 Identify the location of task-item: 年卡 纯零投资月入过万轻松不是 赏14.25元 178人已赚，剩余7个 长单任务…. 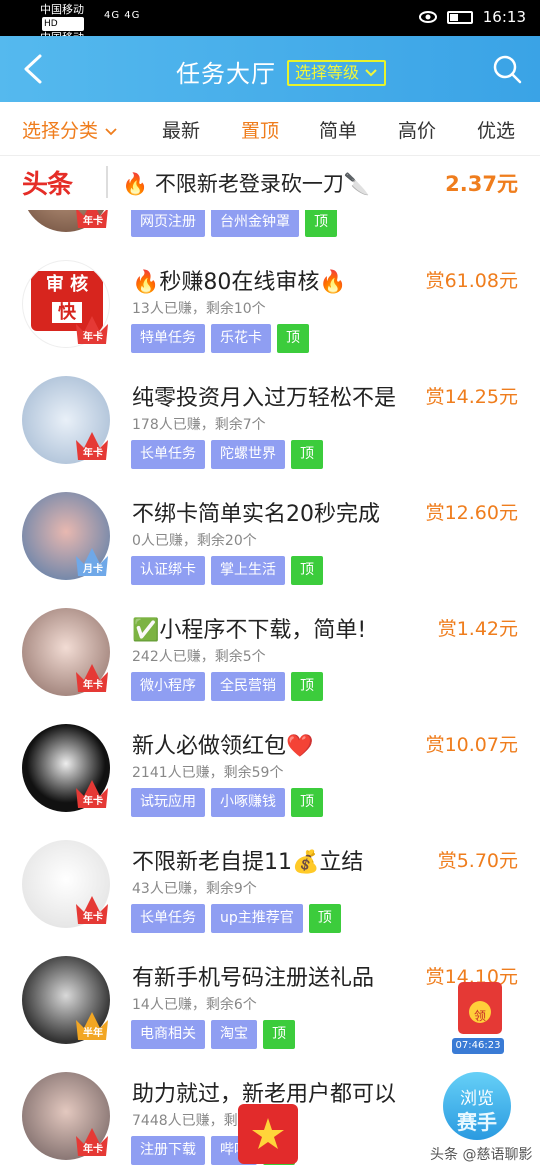
(270, 426).